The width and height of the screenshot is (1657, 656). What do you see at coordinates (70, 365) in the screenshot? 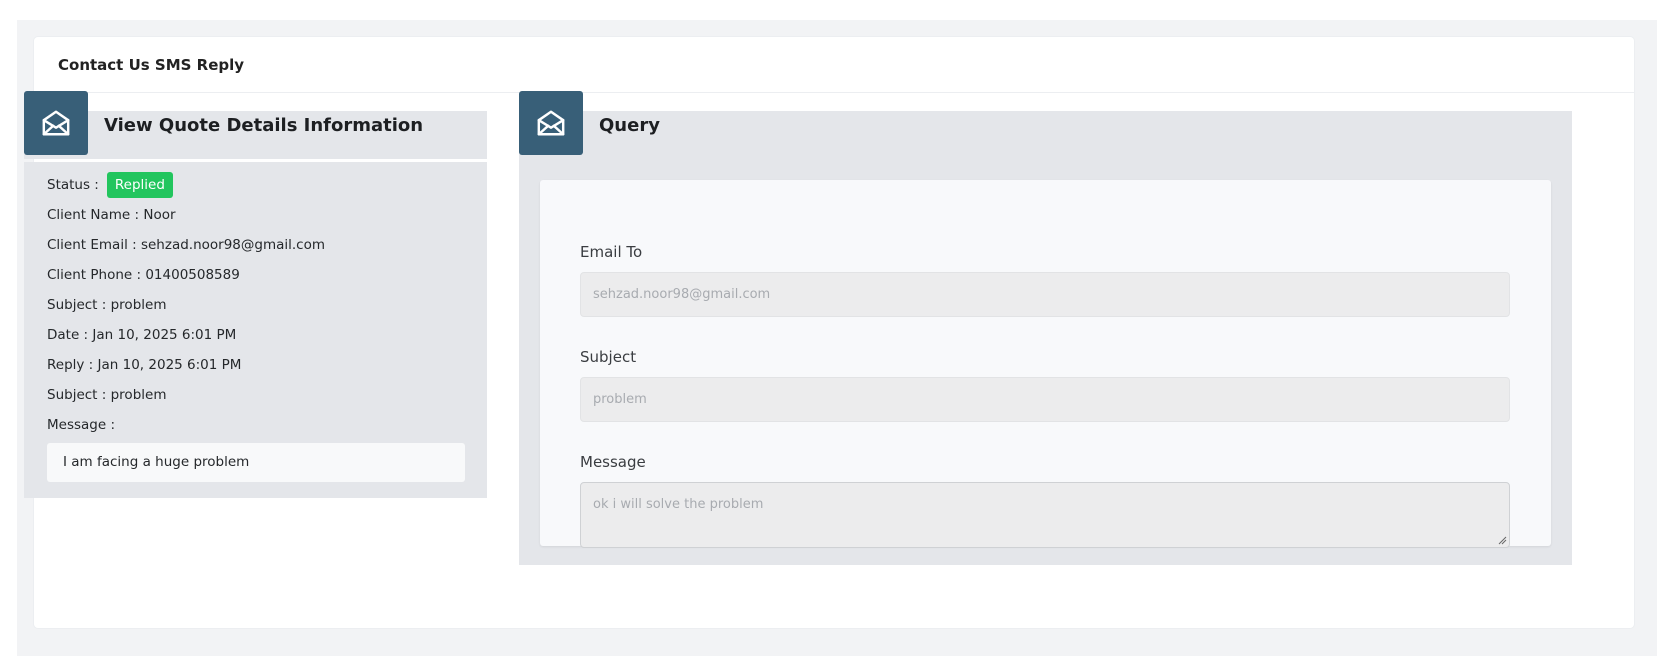
I see `reply-label: Reply :` at bounding box center [70, 365].